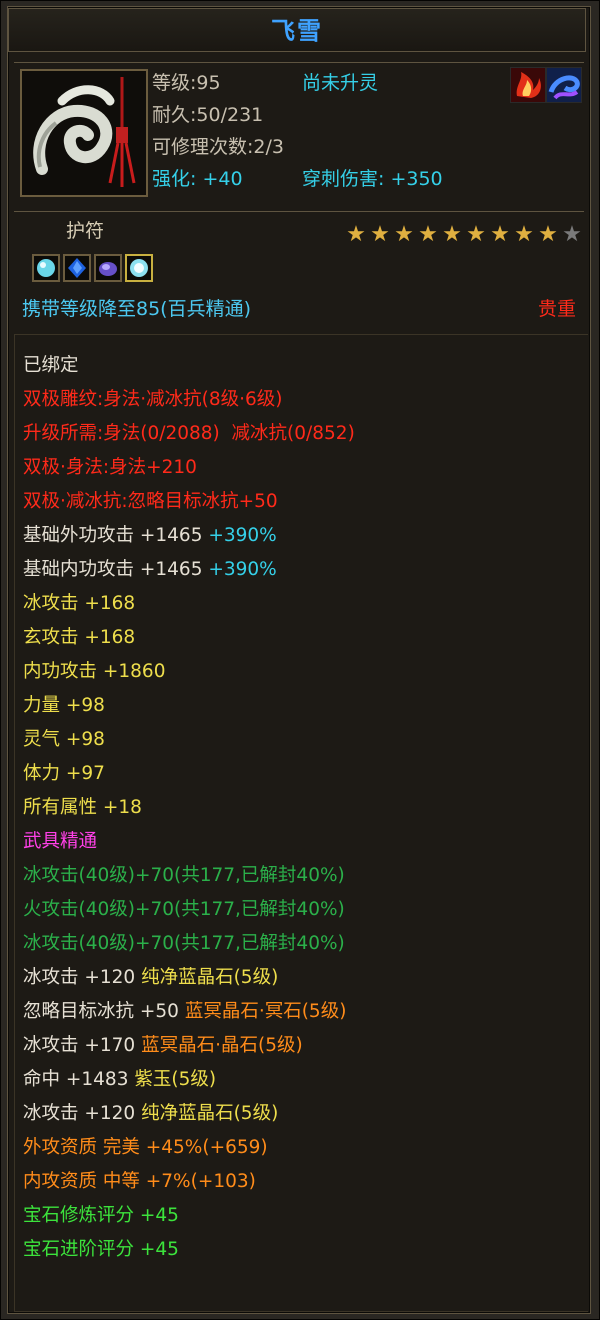 This screenshot has width=600, height=1320. What do you see at coordinates (145, 1147) in the screenshot?
I see `external-quality: 外攻资质 完美 +45%(+659)` at bounding box center [145, 1147].